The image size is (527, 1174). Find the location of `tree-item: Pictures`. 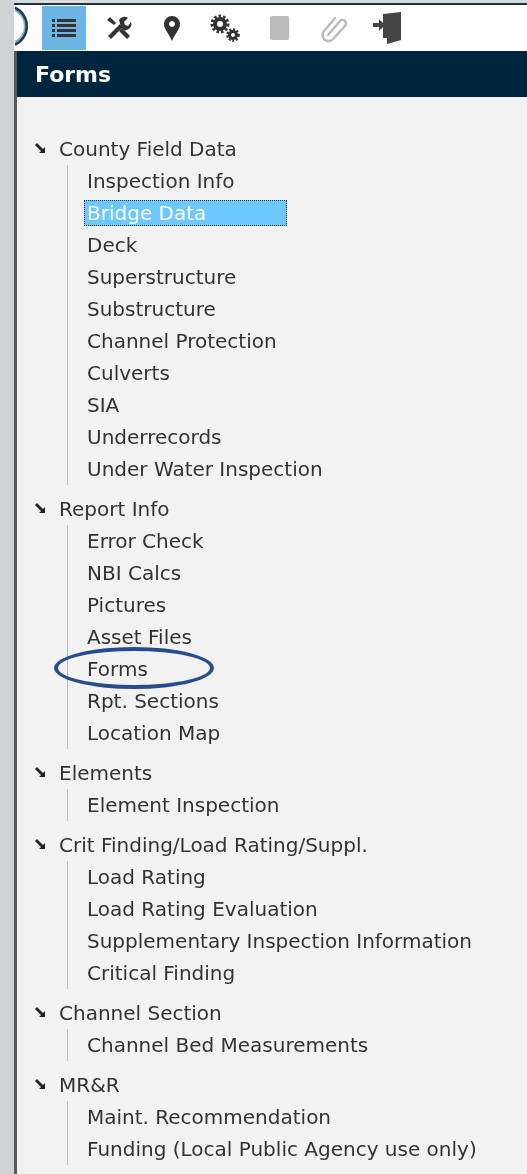

tree-item: Pictures is located at coordinates (127, 605).